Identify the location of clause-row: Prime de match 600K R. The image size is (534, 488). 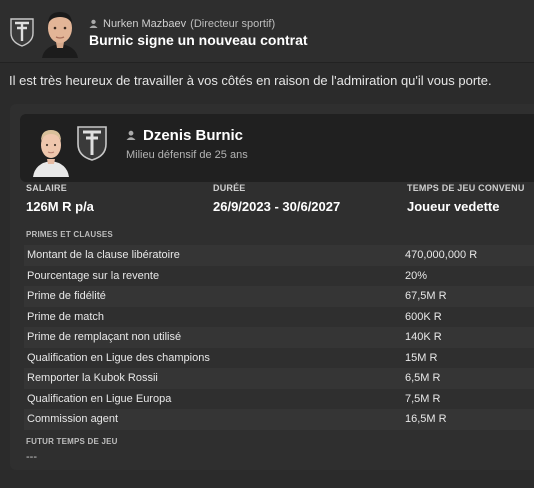
(279, 316).